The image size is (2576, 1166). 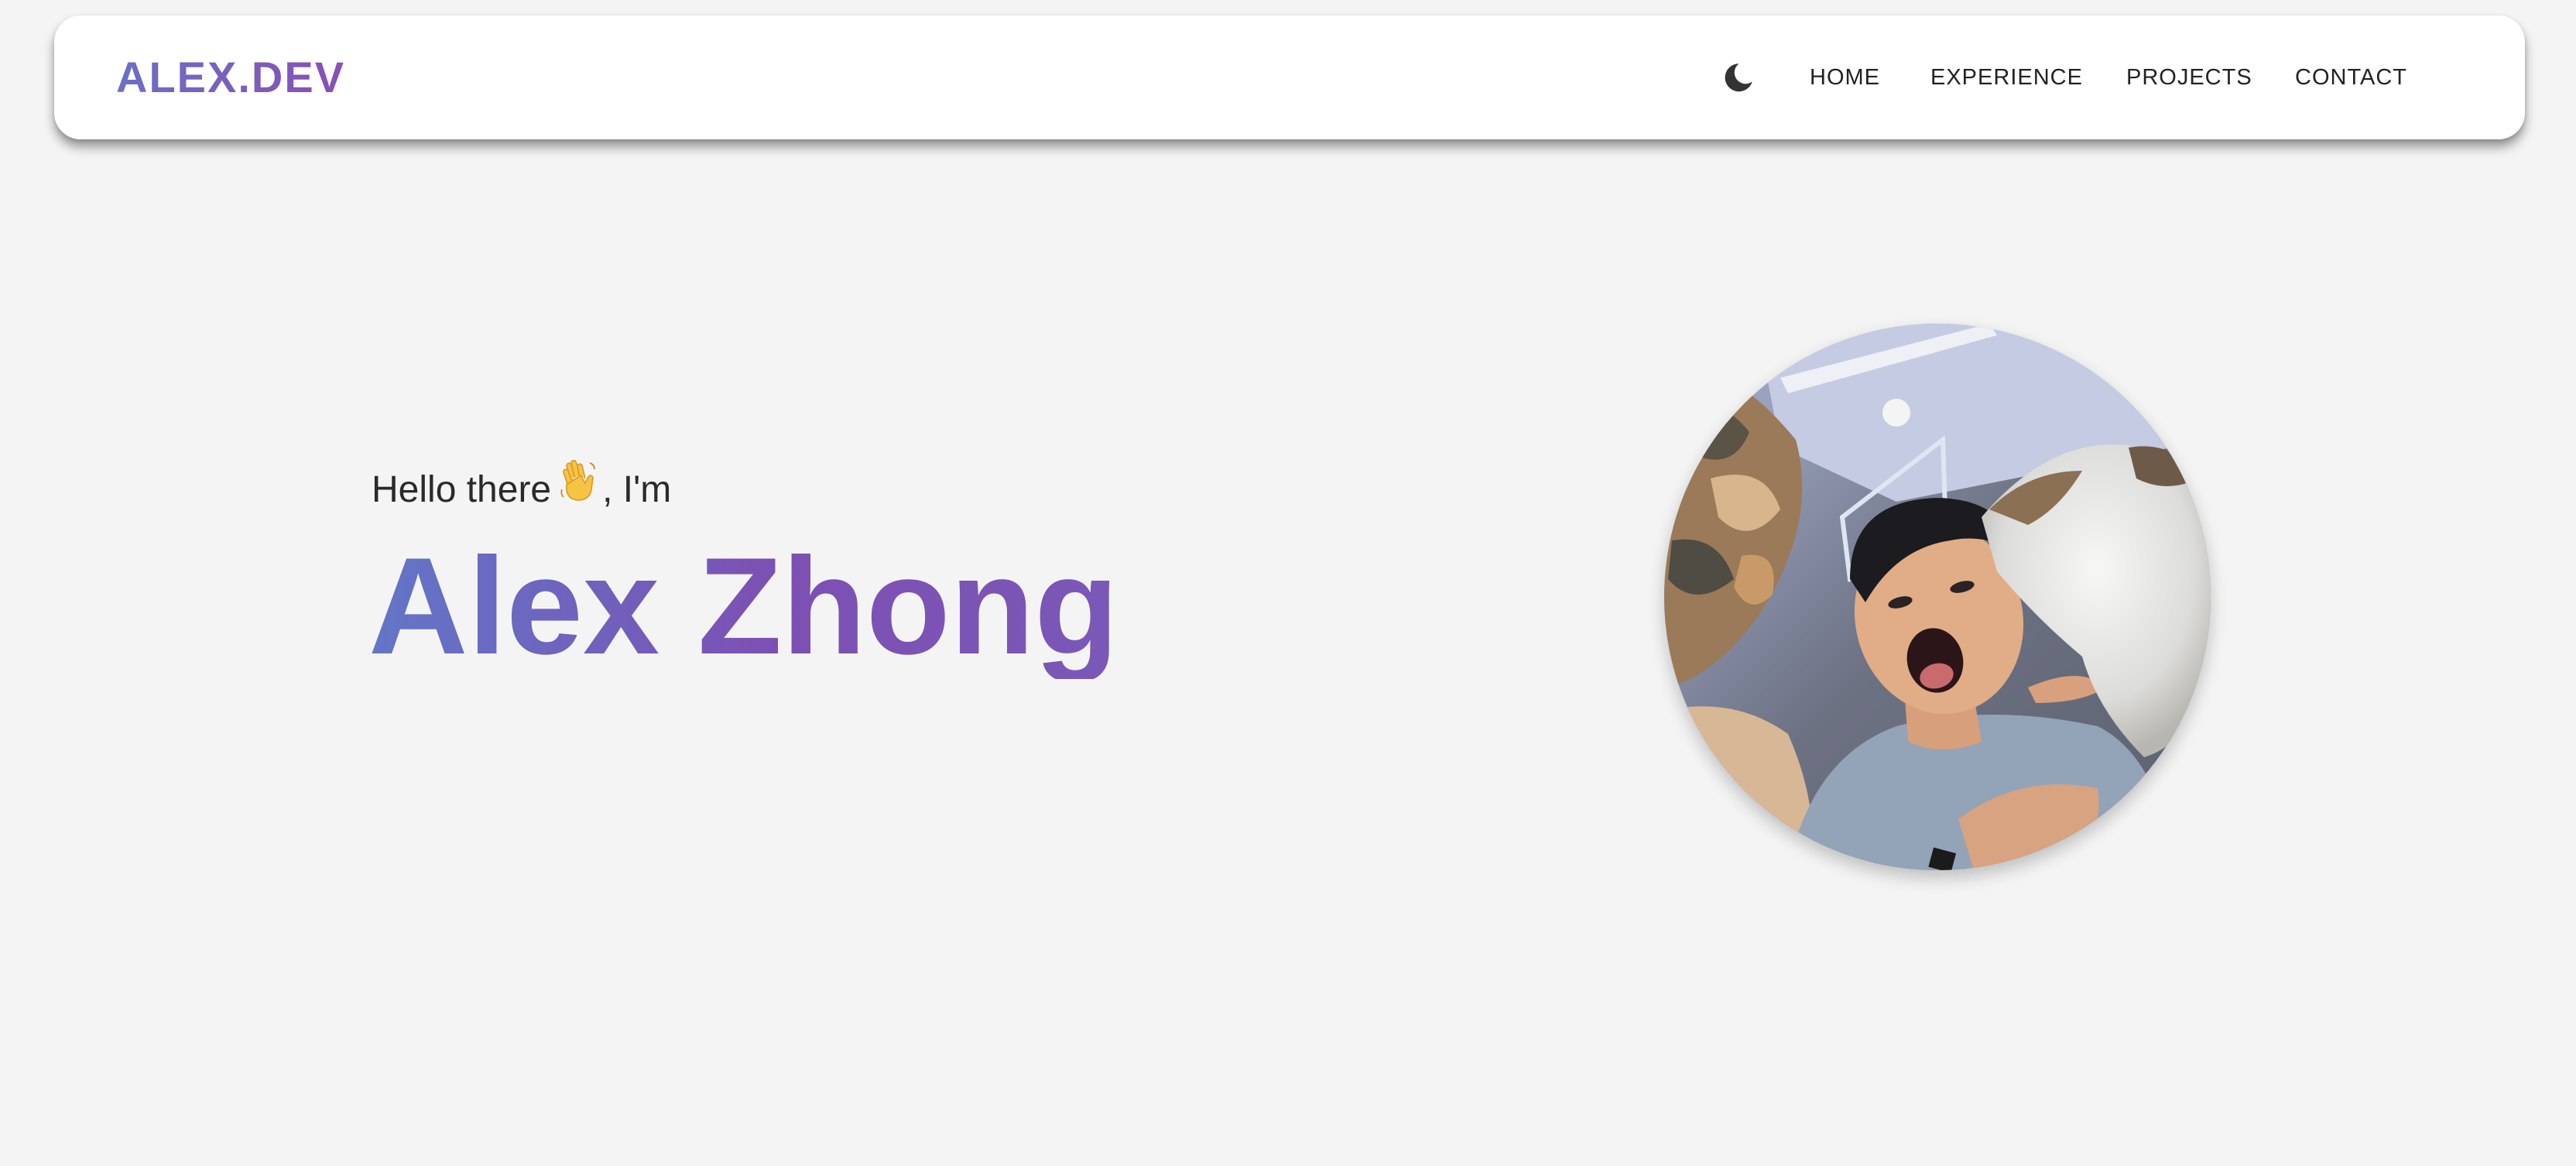 What do you see at coordinates (1937, 597) in the screenshot?
I see `profile-photo` at bounding box center [1937, 597].